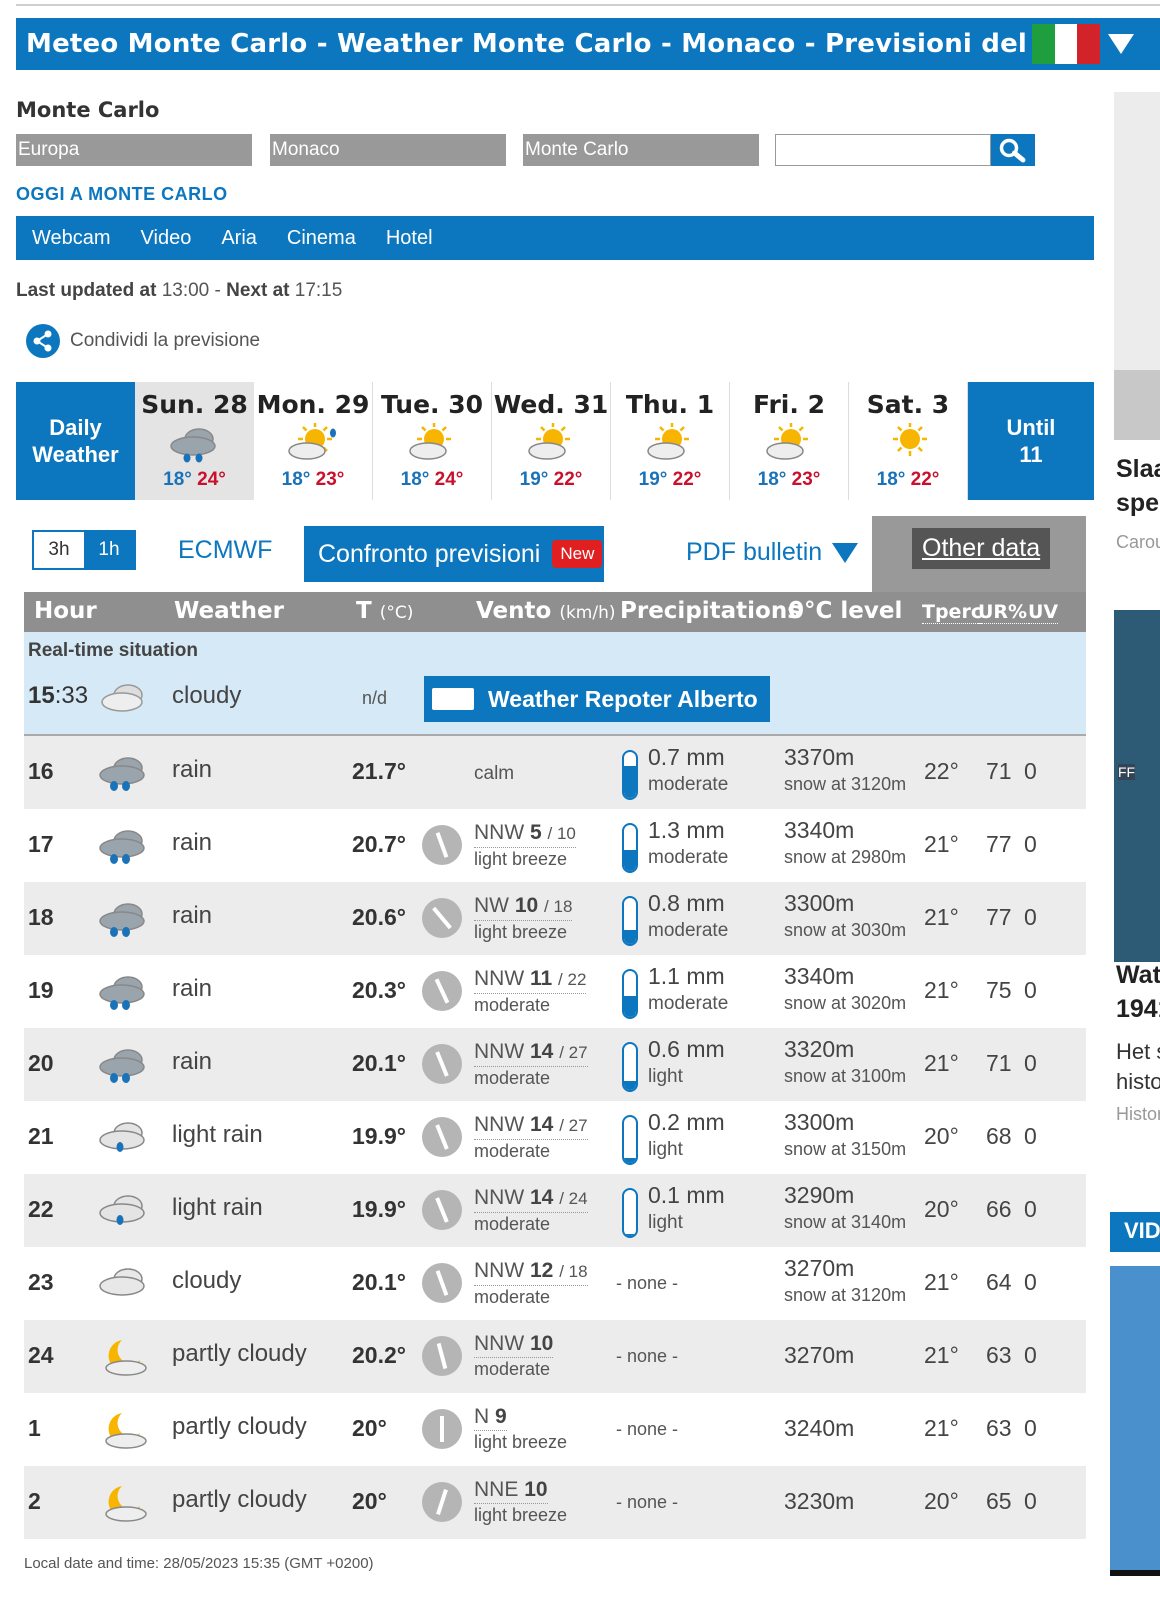 This screenshot has width=1160, height=1600. Describe the element at coordinates (941, 1355) in the screenshot. I see `row-tperc: 21°` at that location.